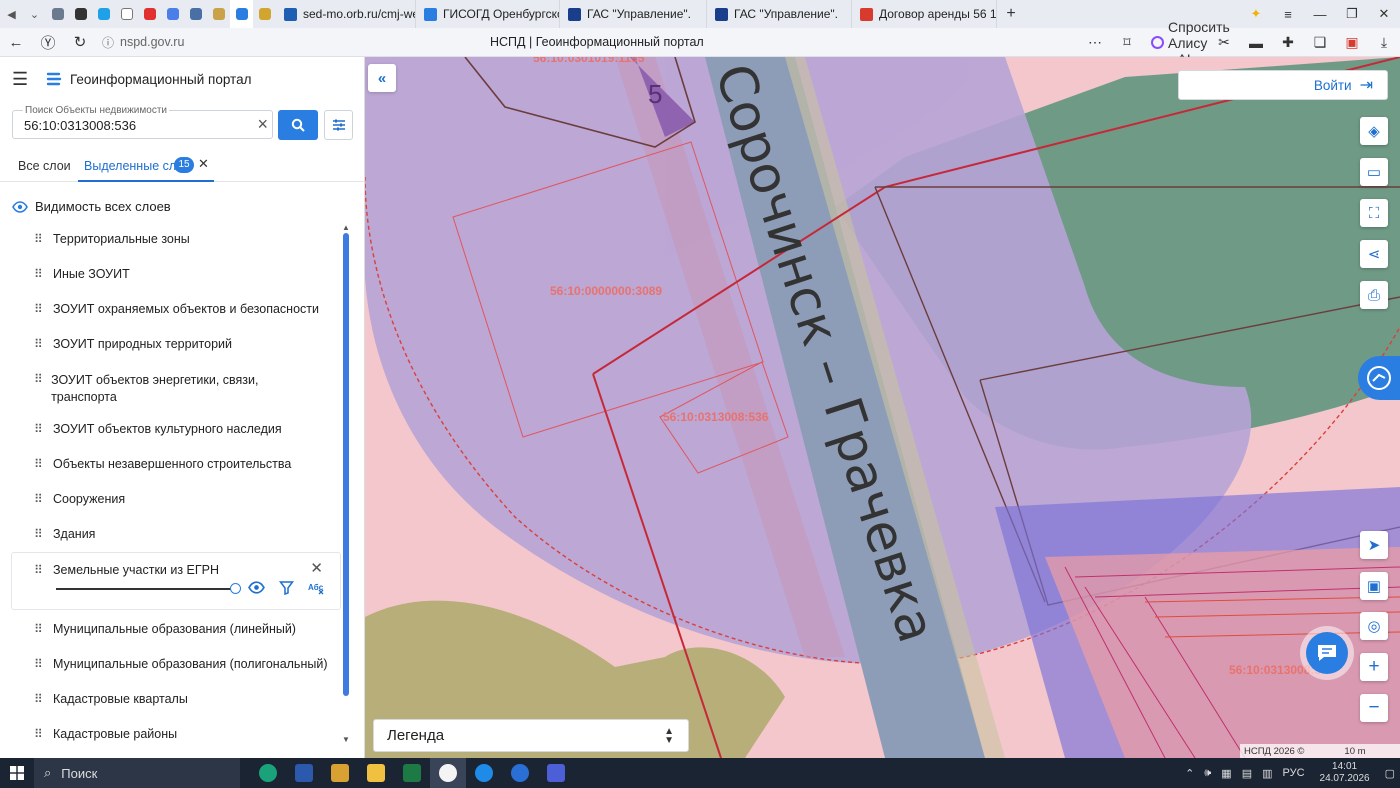 The image size is (1400, 788). I want to click on volume-icon: 🕪, so click(1207, 773).